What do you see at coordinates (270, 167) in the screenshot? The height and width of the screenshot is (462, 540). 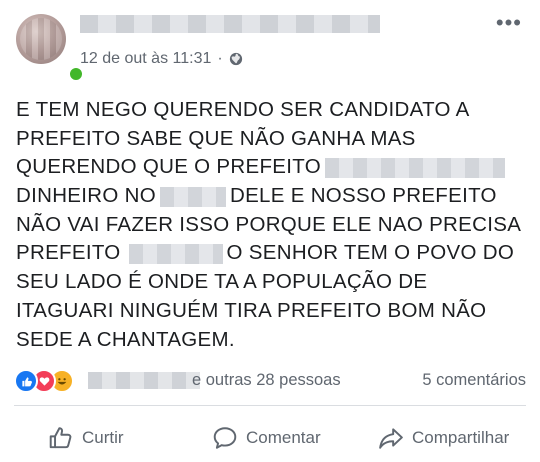 I see `post-line: QUERENDO QUE O PREFEITO` at bounding box center [270, 167].